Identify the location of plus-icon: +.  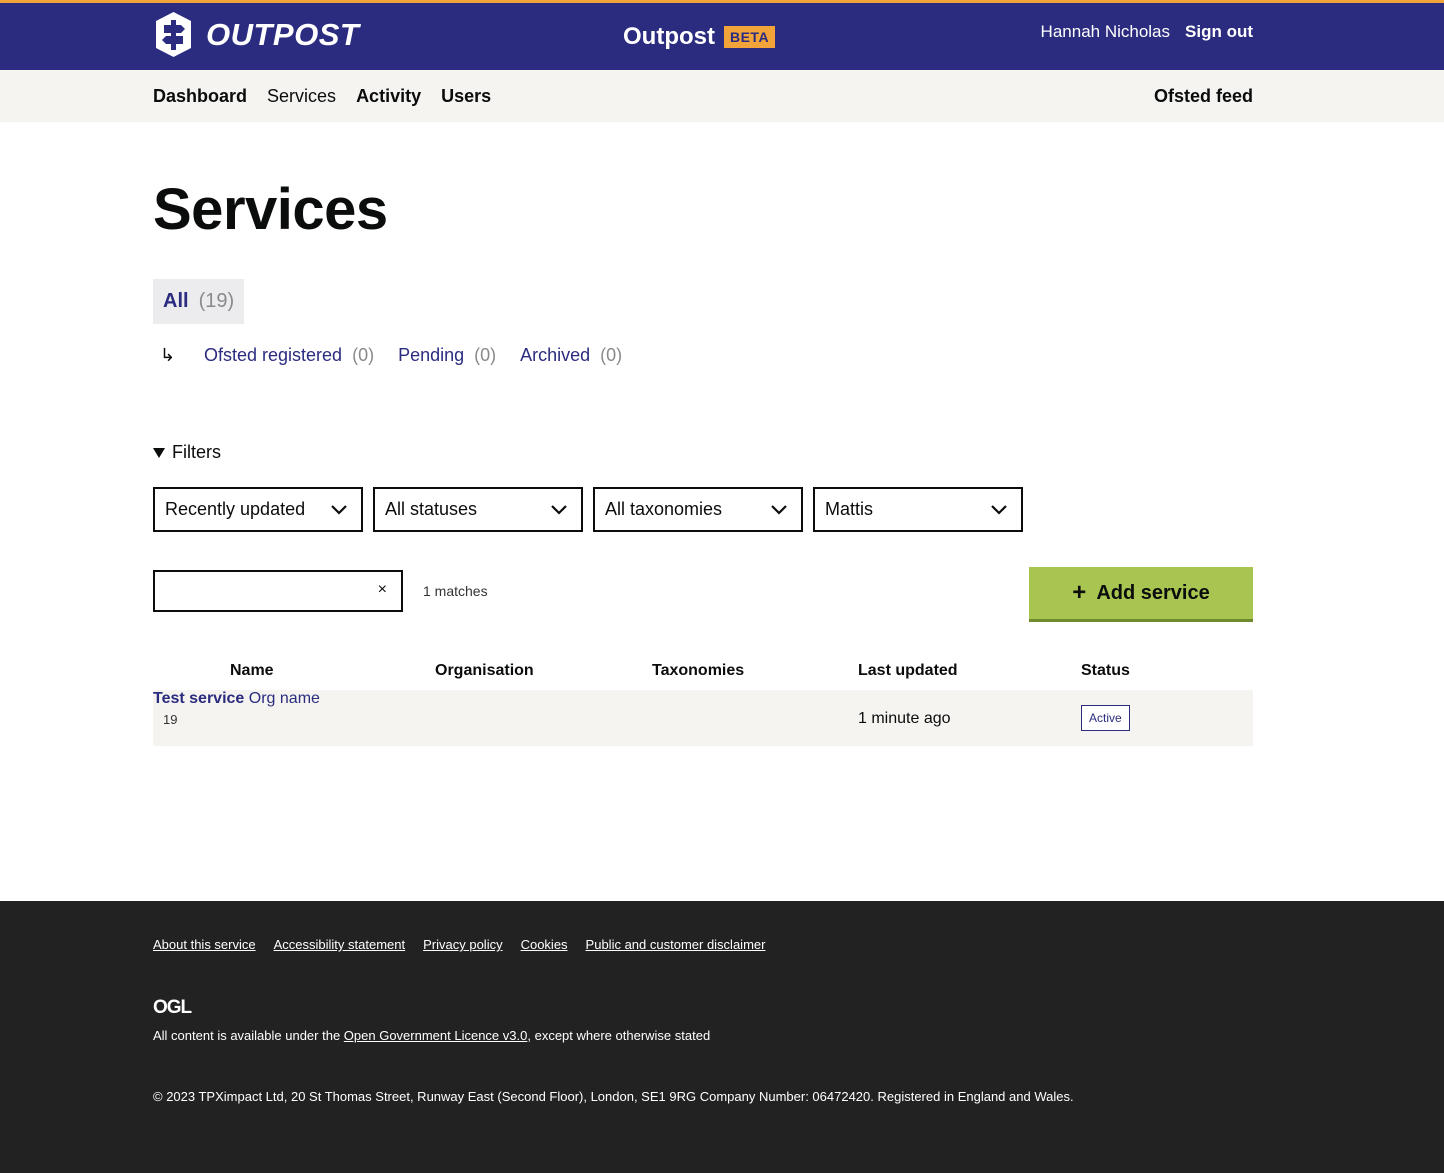
(1079, 592).